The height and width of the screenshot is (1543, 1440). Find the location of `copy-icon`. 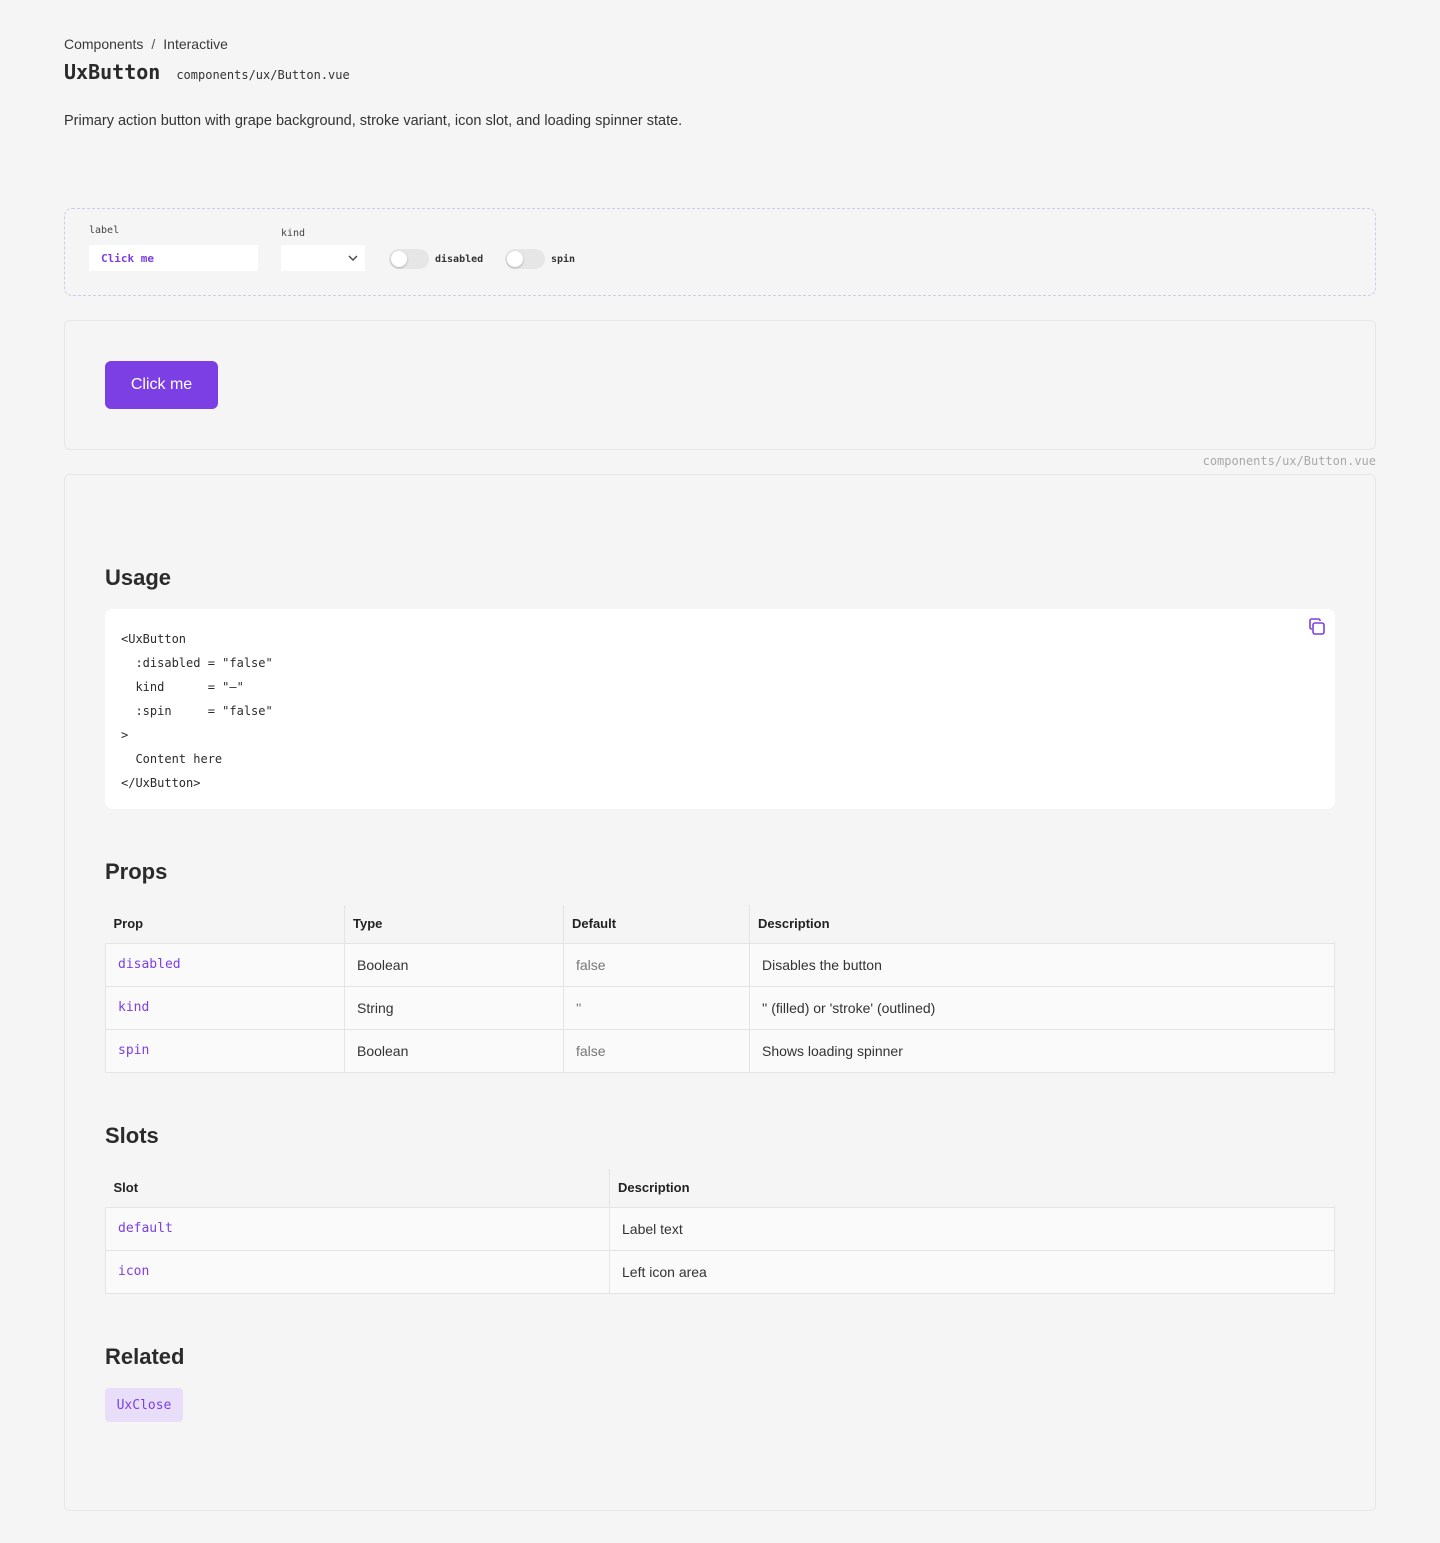

copy-icon is located at coordinates (1317, 627).